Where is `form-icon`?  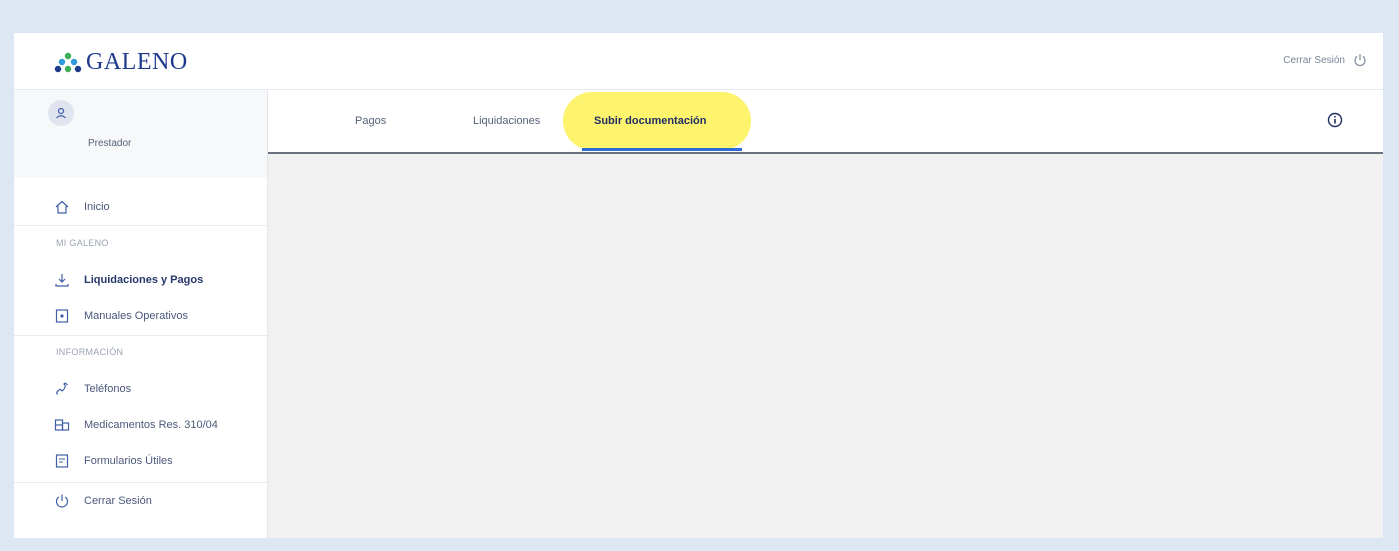
form-icon is located at coordinates (62, 461).